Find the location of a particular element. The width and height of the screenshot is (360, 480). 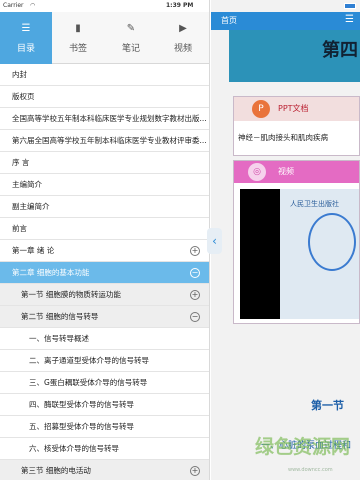

tab-notes: ✎ 笔记 is located at coordinates (131, 38).